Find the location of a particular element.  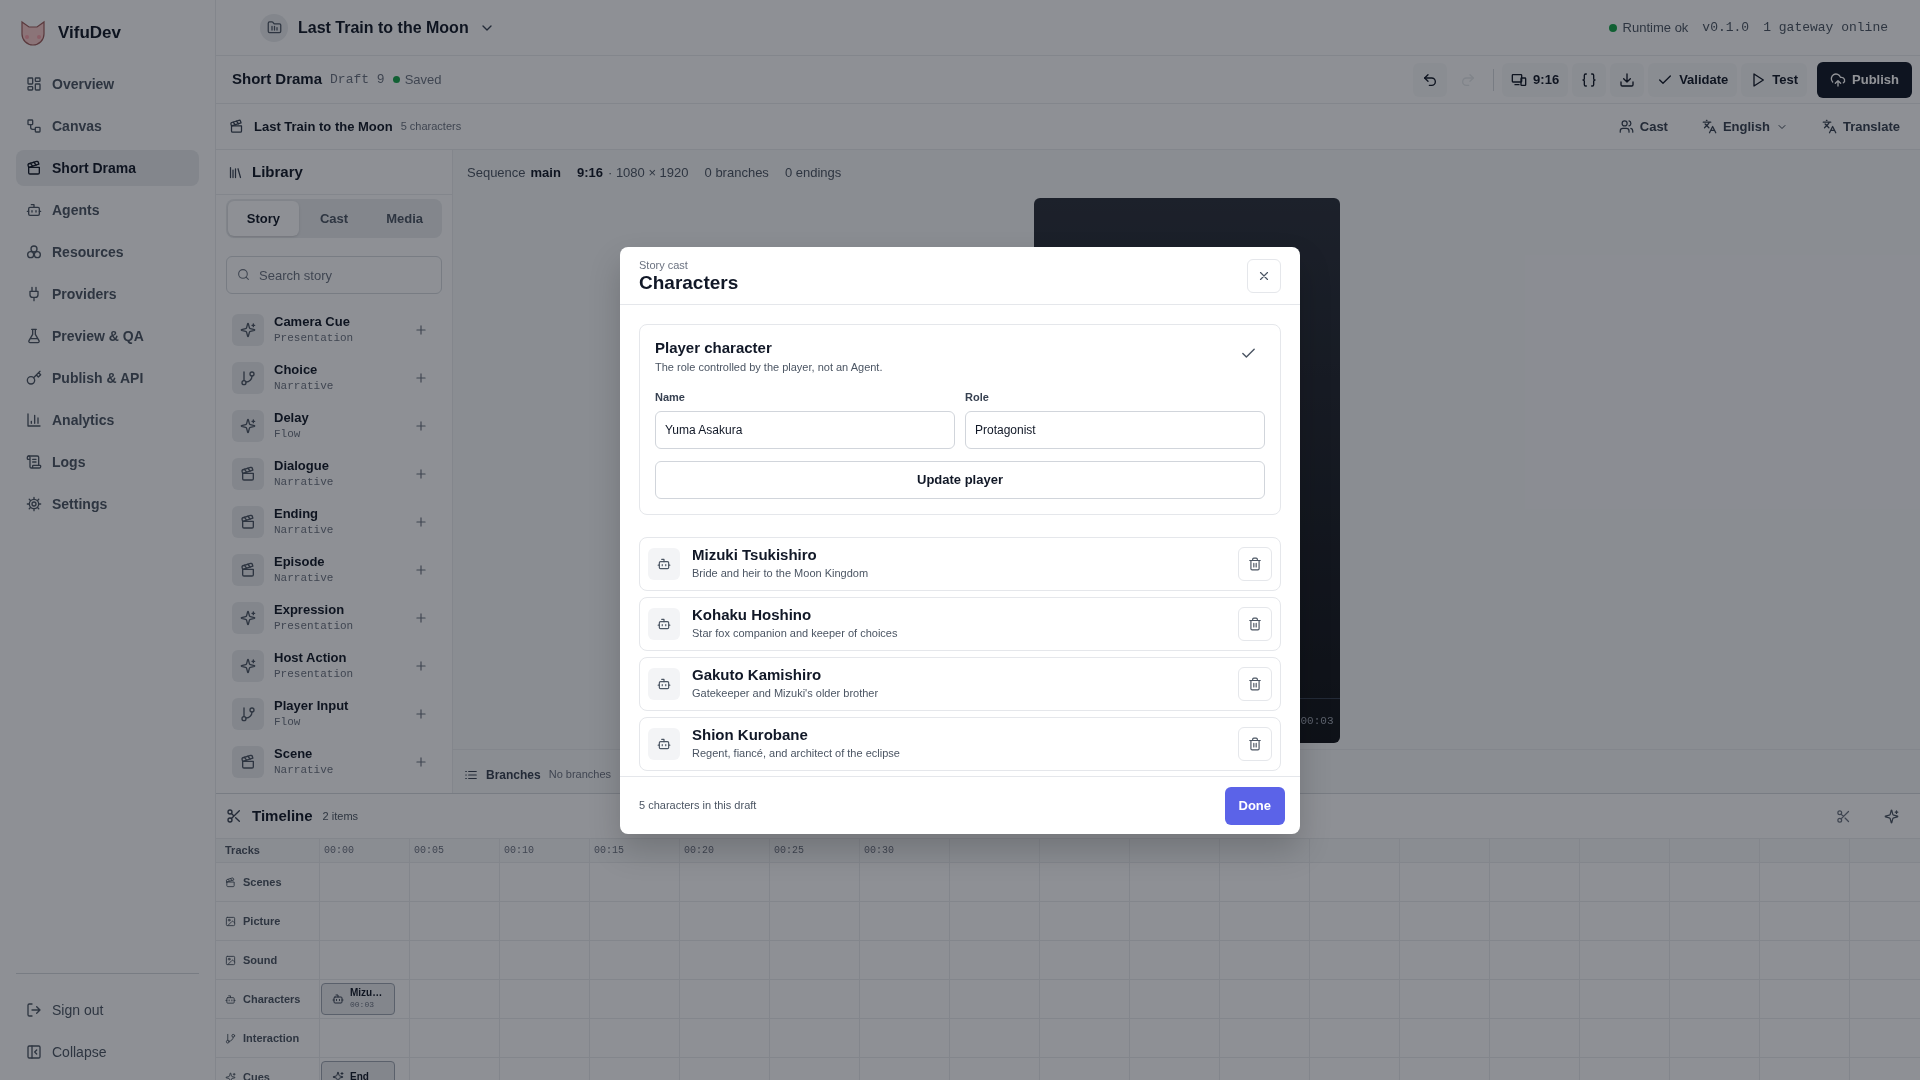

toolbar-button: 9:16 is located at coordinates (1535, 79).